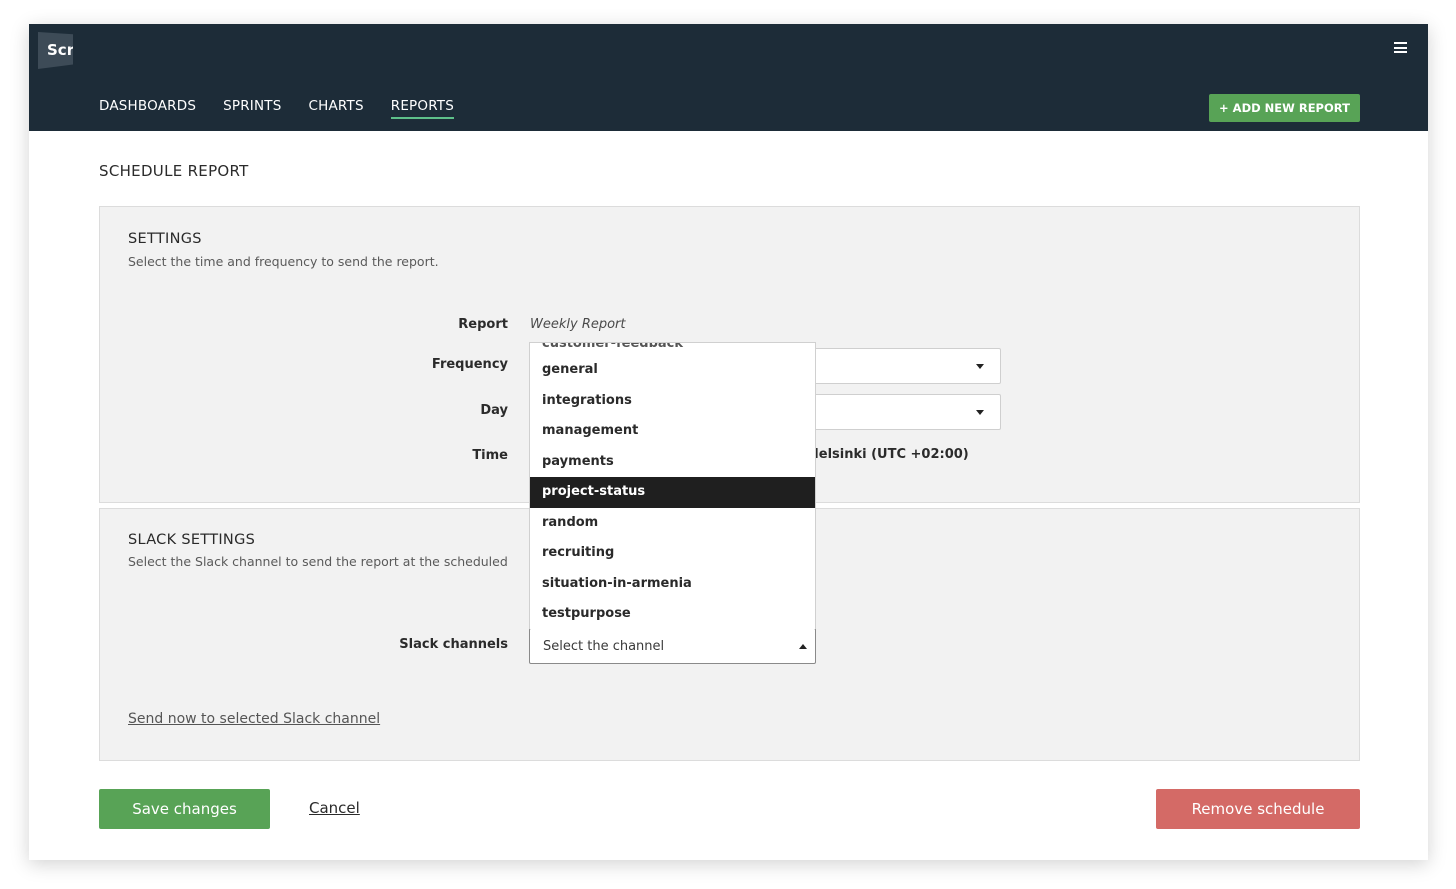 Image resolution: width=1456 pixels, height=889 pixels. What do you see at coordinates (672, 431) in the screenshot?
I see `dropdown-option: management` at bounding box center [672, 431].